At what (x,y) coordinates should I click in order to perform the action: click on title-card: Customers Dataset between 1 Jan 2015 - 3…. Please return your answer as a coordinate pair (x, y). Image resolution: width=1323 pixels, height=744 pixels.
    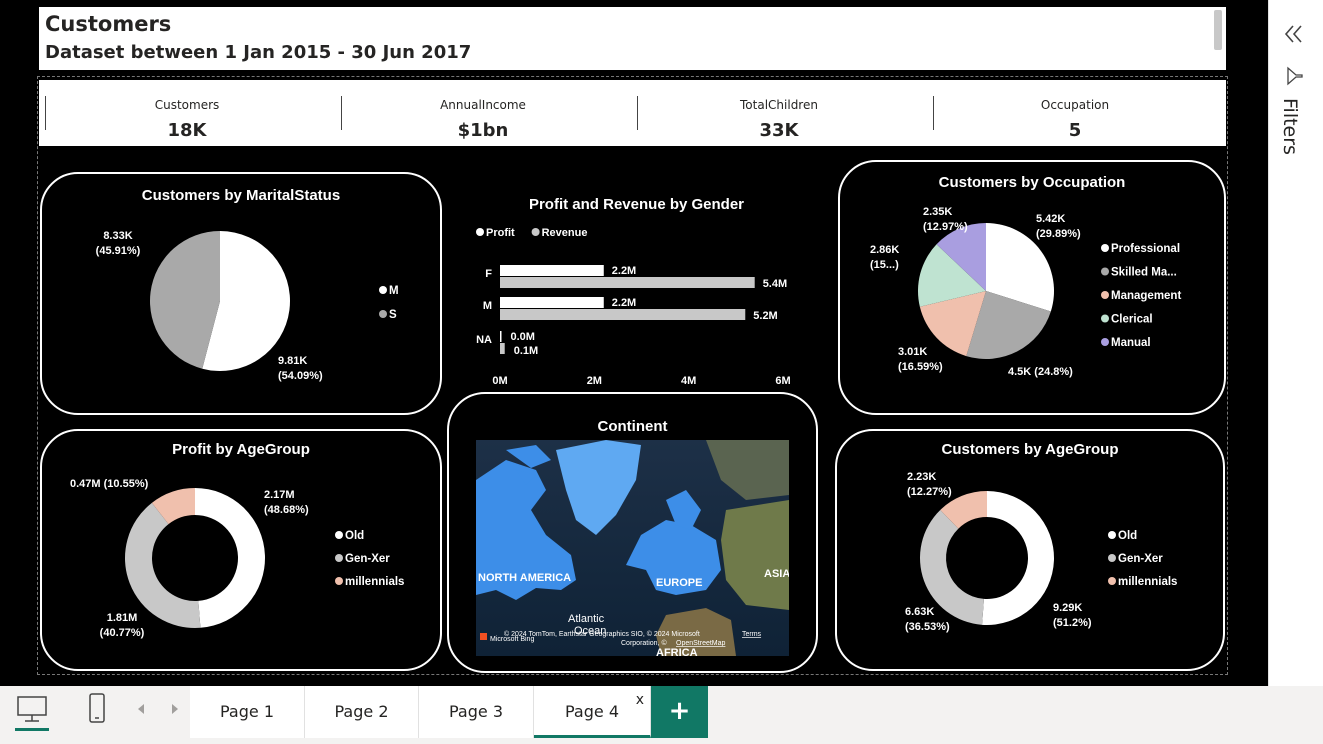
    Looking at the image, I should click on (632, 38).